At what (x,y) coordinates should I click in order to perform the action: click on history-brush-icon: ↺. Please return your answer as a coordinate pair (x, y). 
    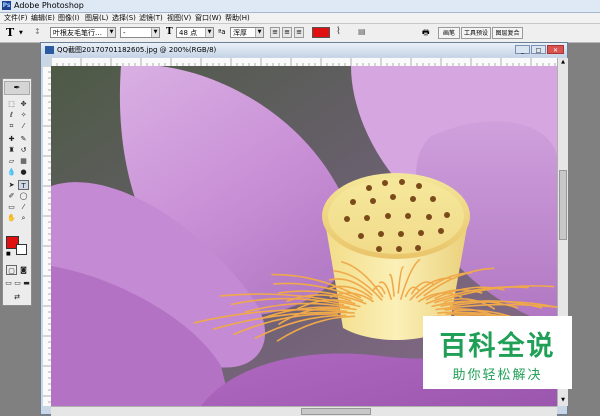
    Looking at the image, I should click on (23, 150).